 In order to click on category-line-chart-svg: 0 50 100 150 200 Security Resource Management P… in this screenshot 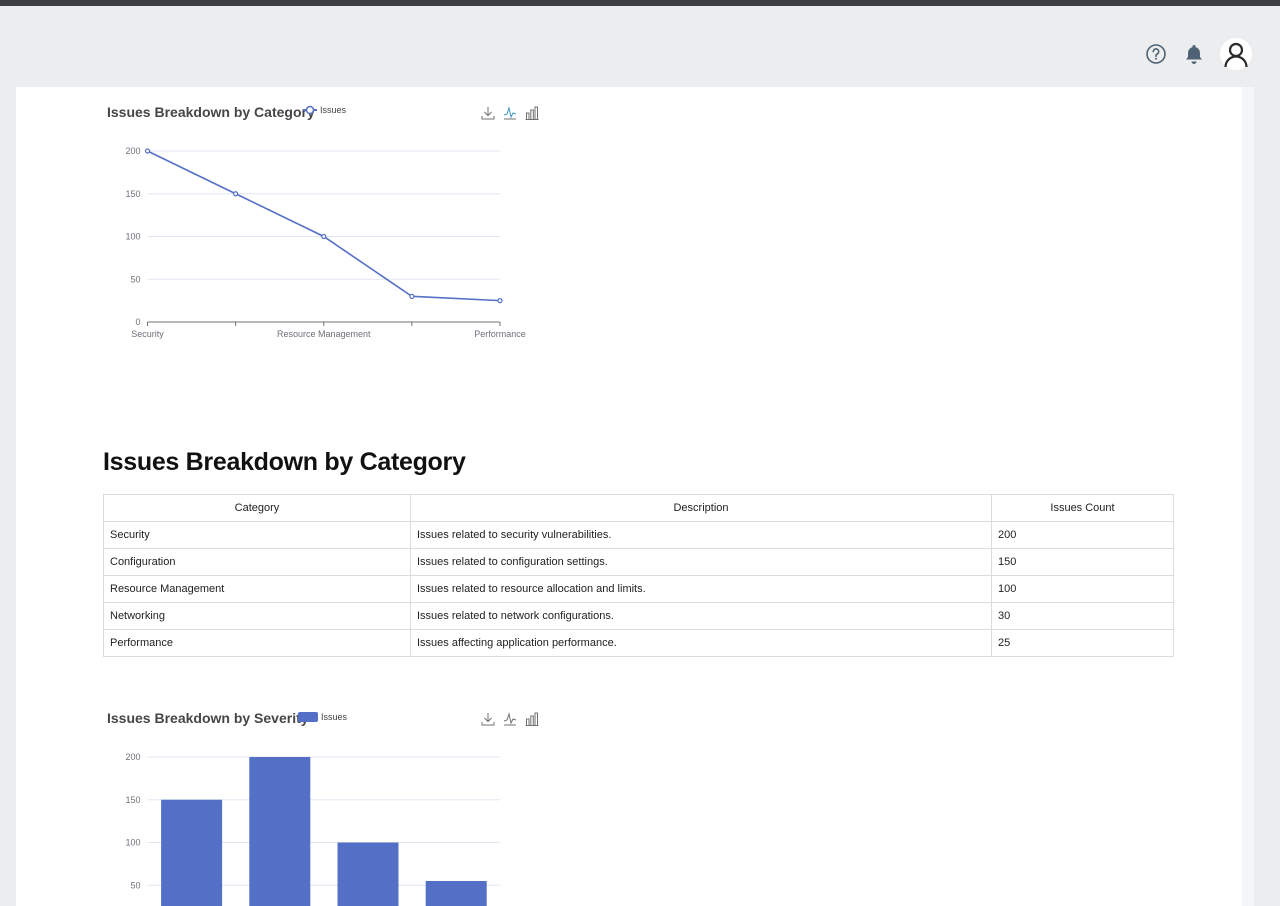, I will do `click(325, 242)`.